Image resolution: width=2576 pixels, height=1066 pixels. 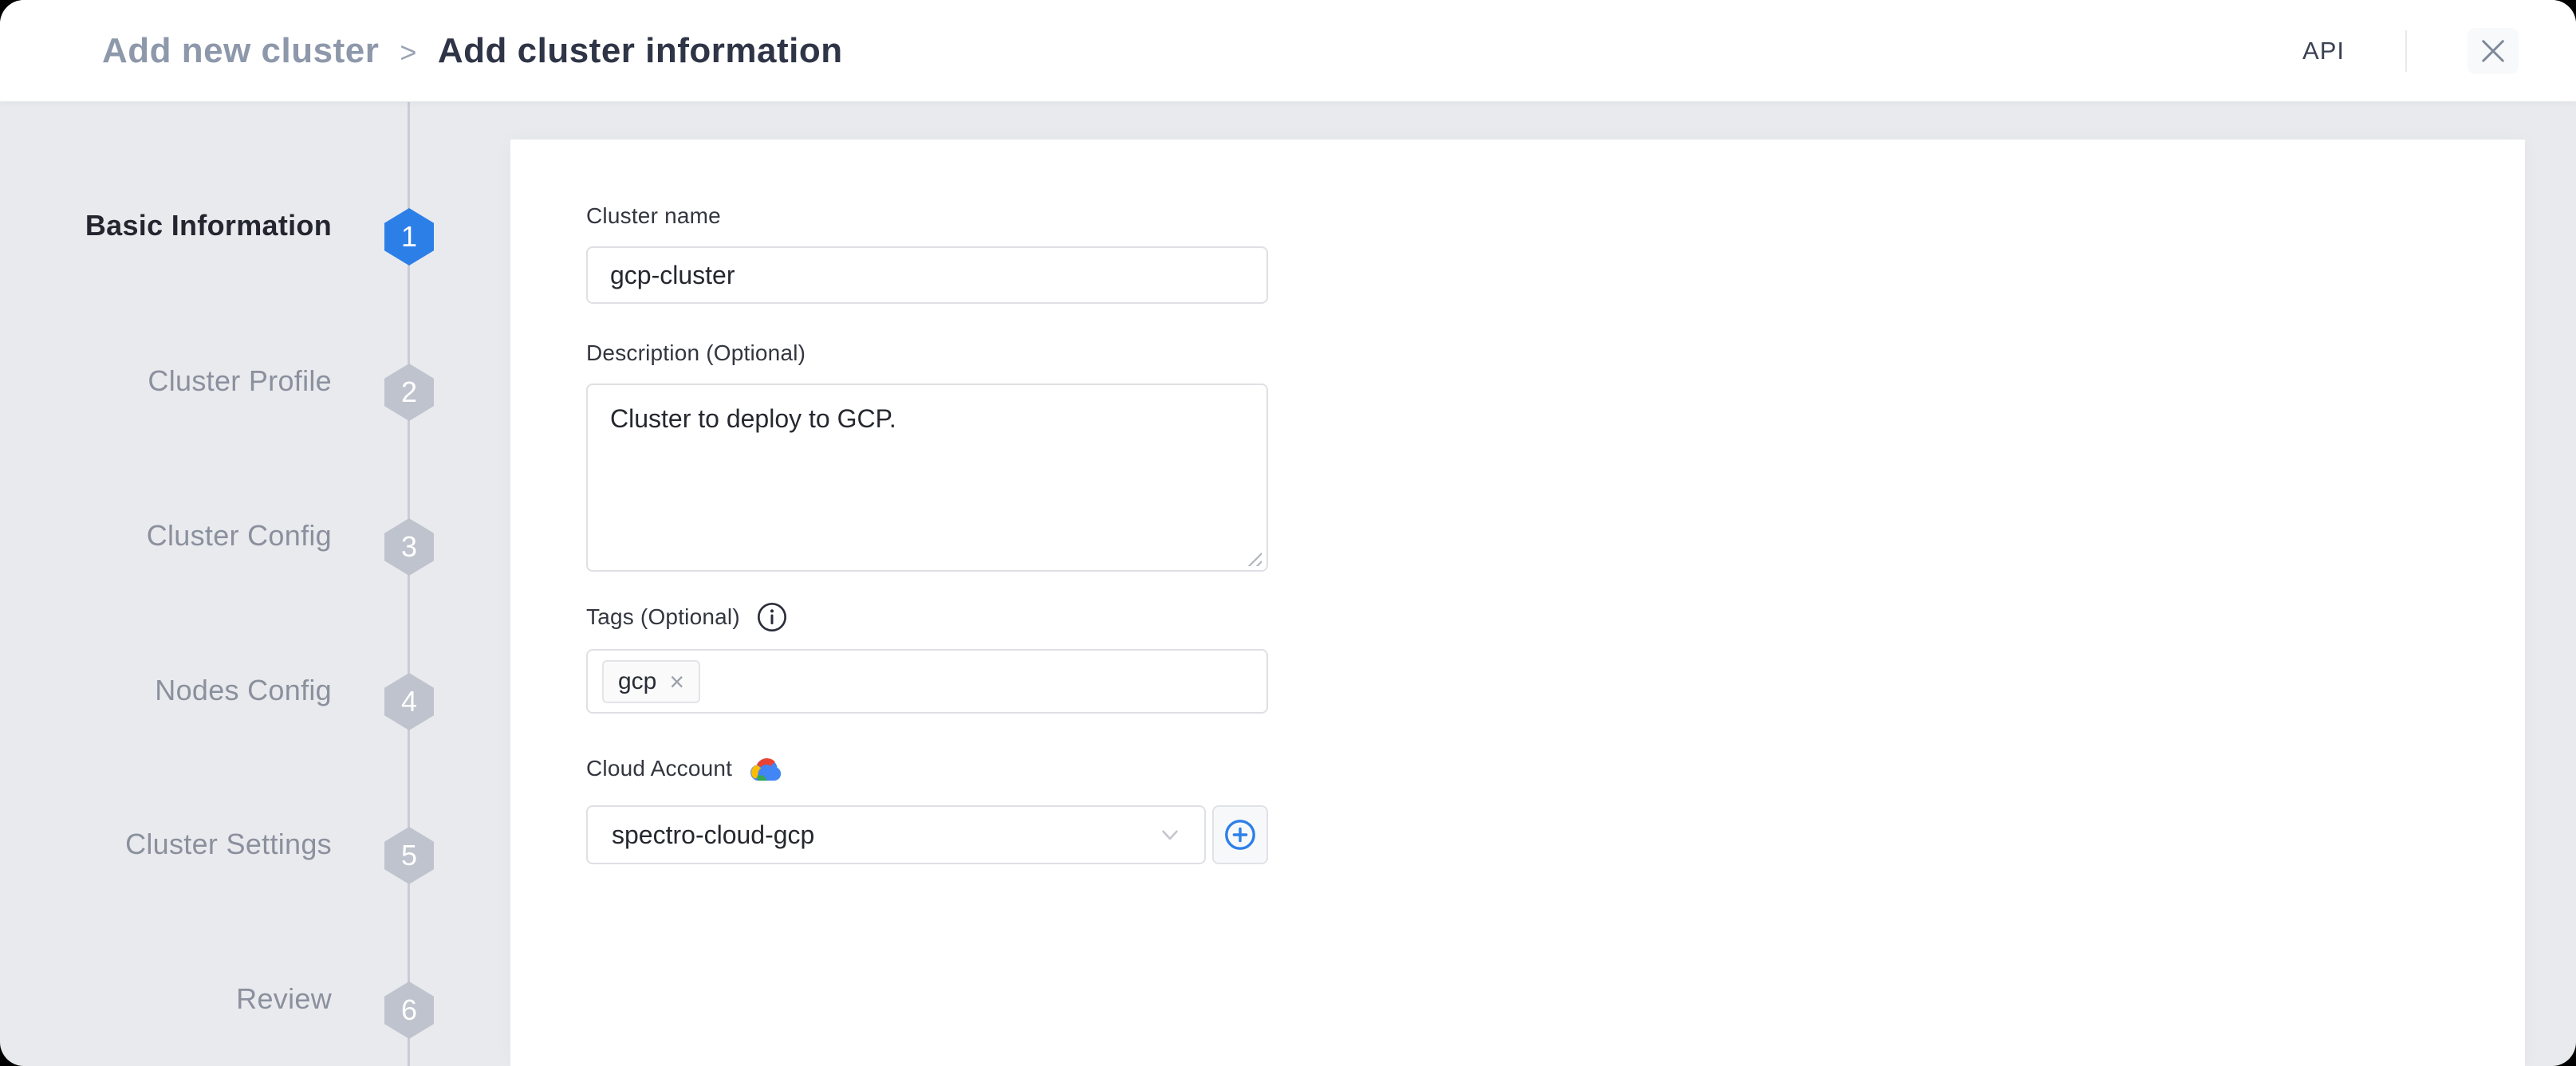 What do you see at coordinates (239, 535) in the screenshot?
I see `step-label: Cluster Config` at bounding box center [239, 535].